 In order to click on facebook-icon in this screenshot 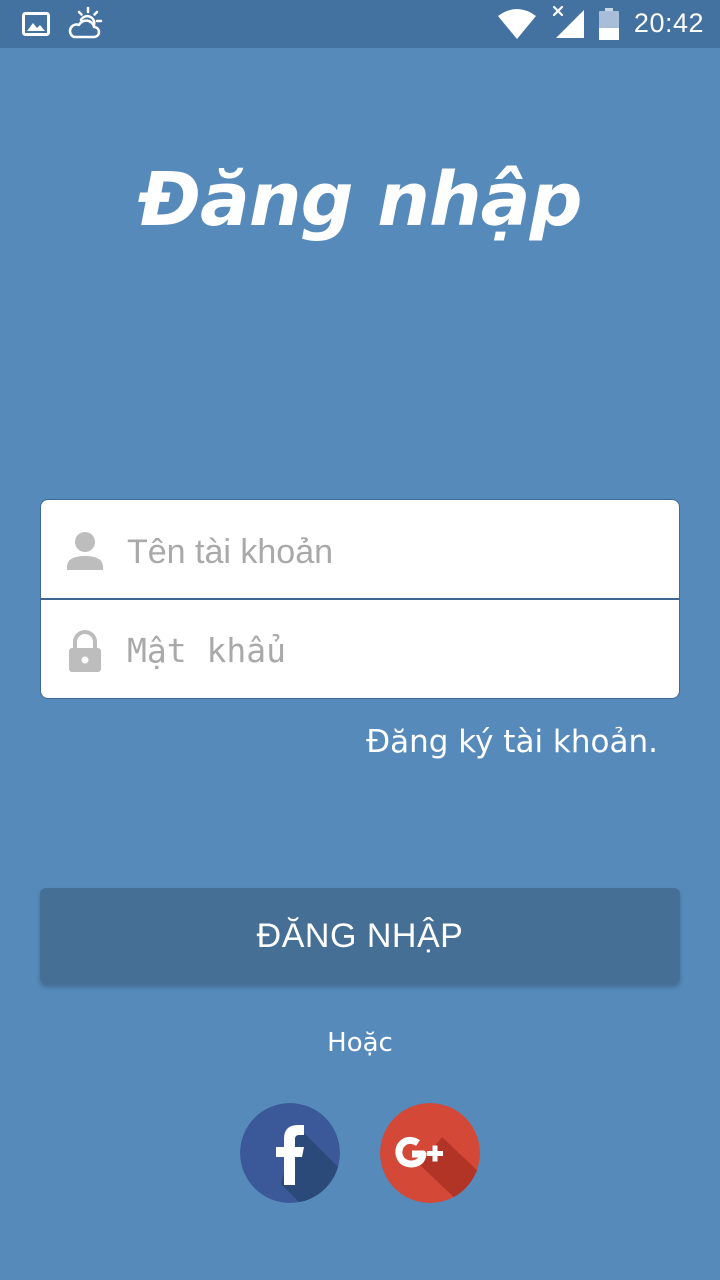, I will do `click(290, 1153)`.